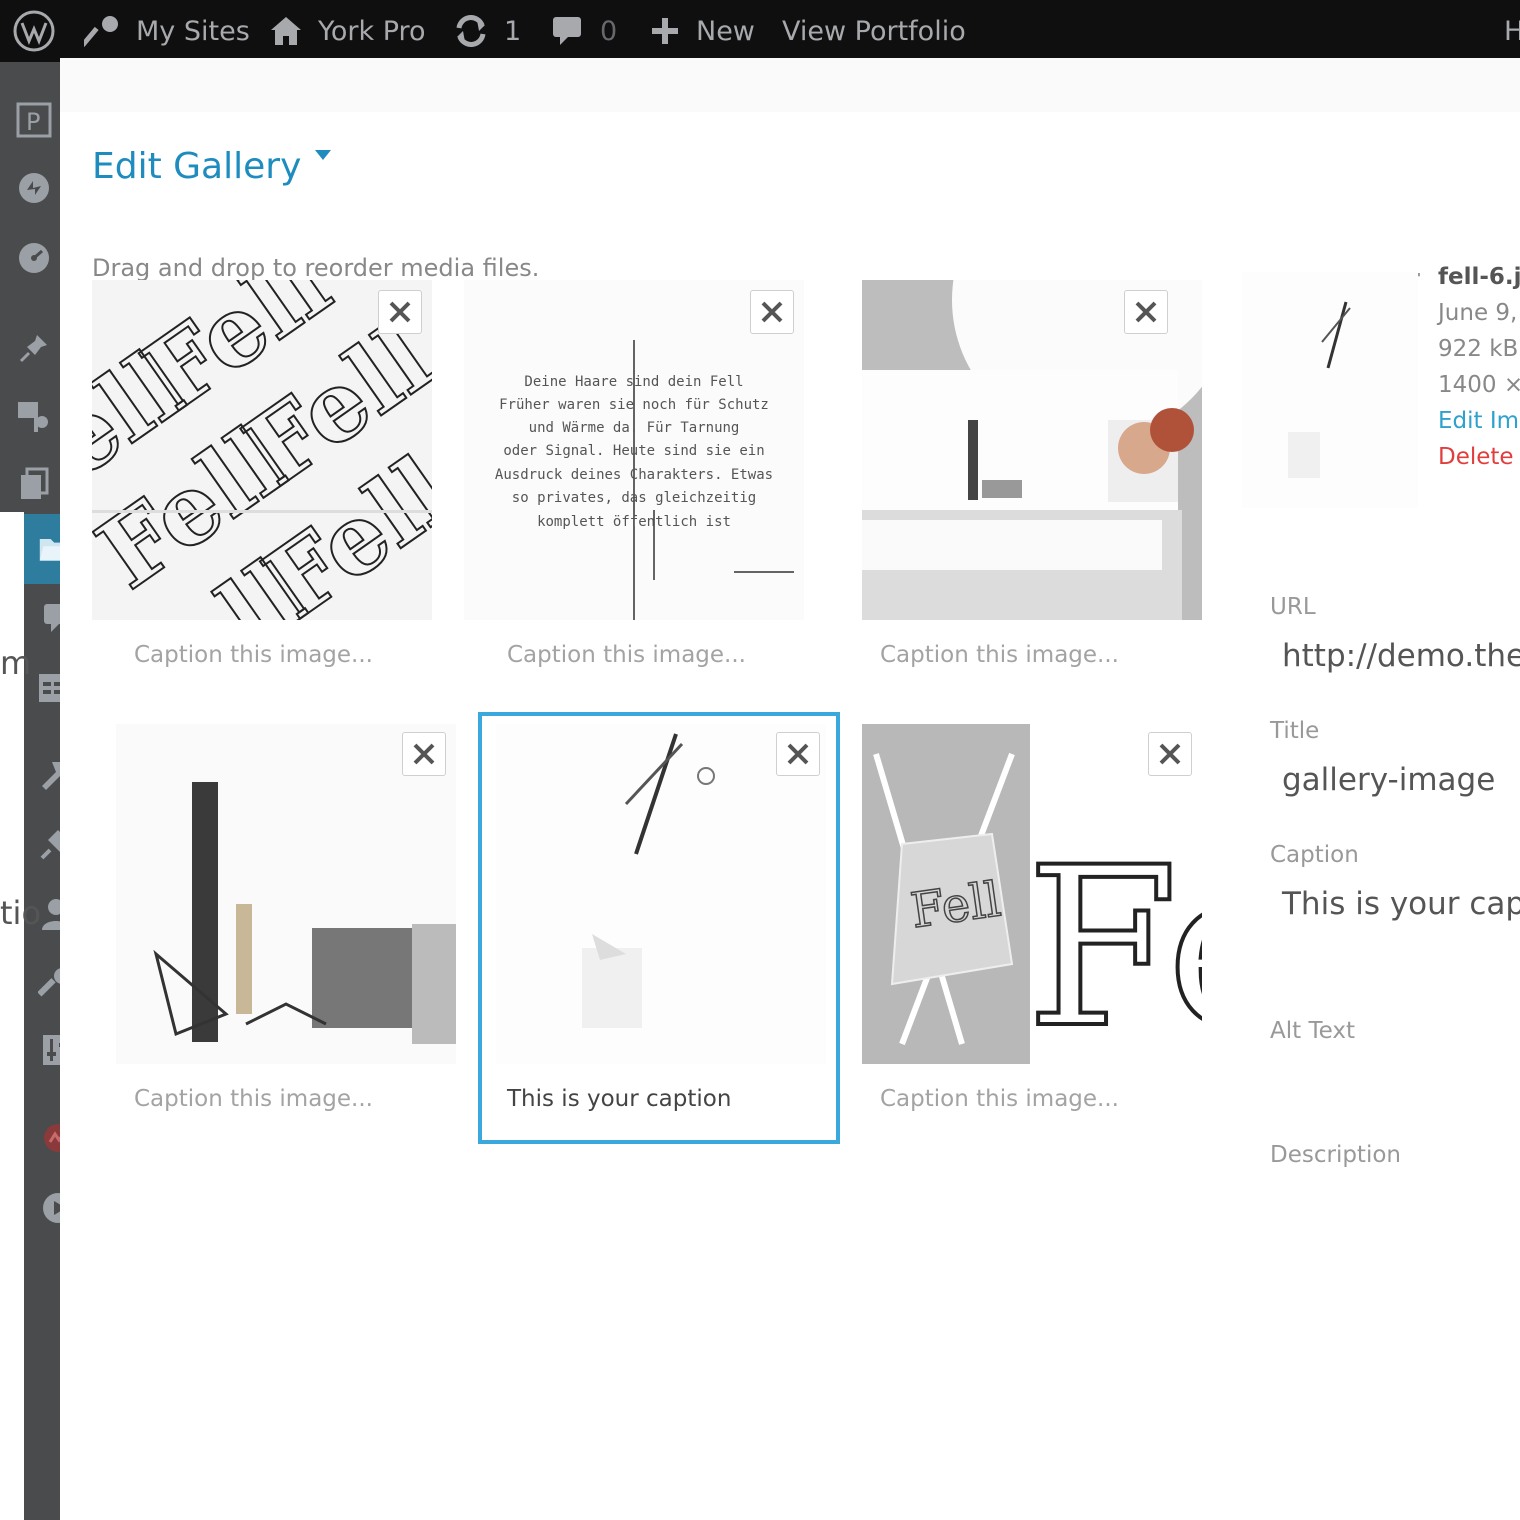 The height and width of the screenshot is (1520, 1520). Describe the element at coordinates (1401, 904) in the screenshot. I see `caption-textarea: This is your capt` at that location.